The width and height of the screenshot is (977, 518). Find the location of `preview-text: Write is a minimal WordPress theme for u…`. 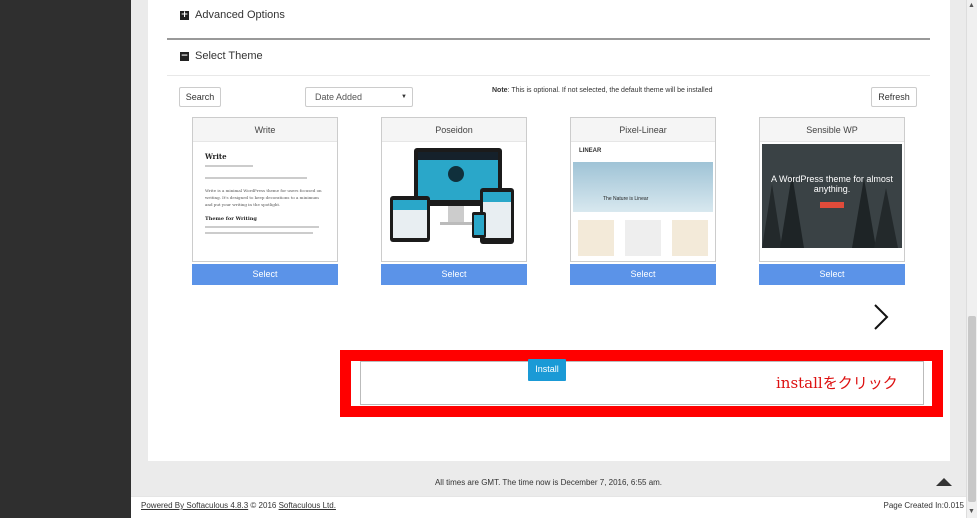

preview-text: Write is a minimal WordPress theme for u… is located at coordinates (263, 197).